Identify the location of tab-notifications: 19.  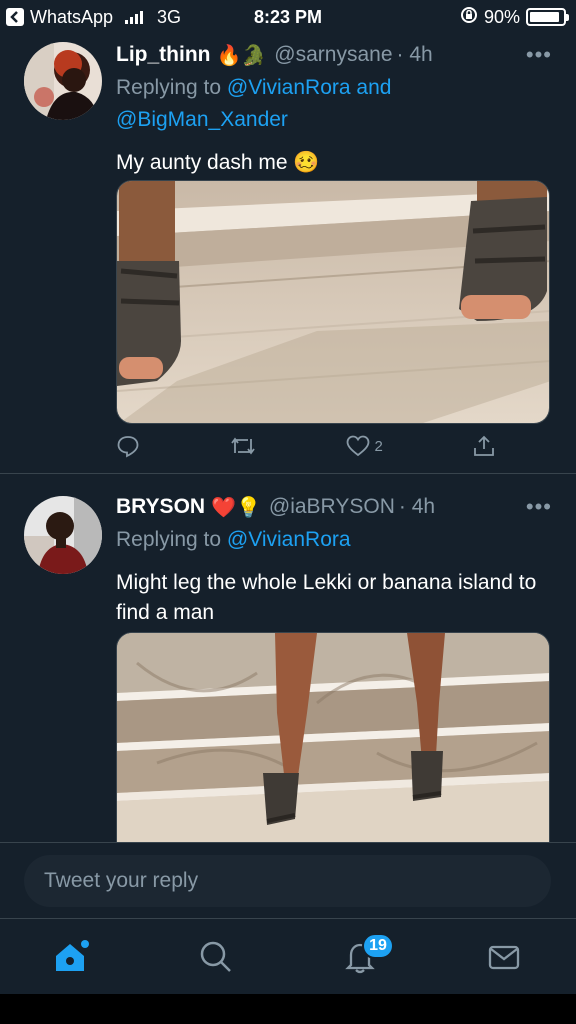
(362, 957).